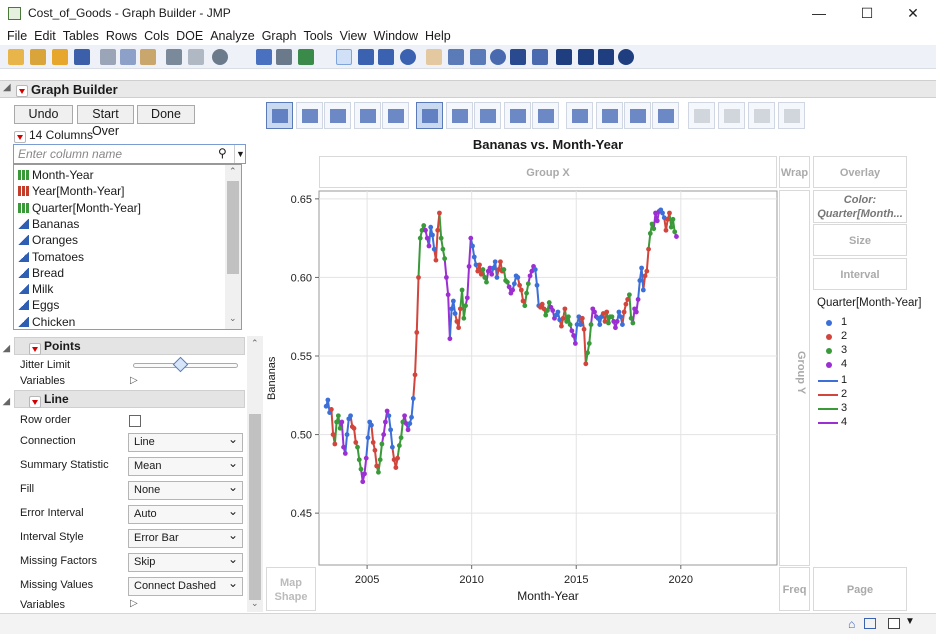  Describe the element at coordinates (301, 200) in the screenshot. I see `y-tick-label: 0.65` at that location.